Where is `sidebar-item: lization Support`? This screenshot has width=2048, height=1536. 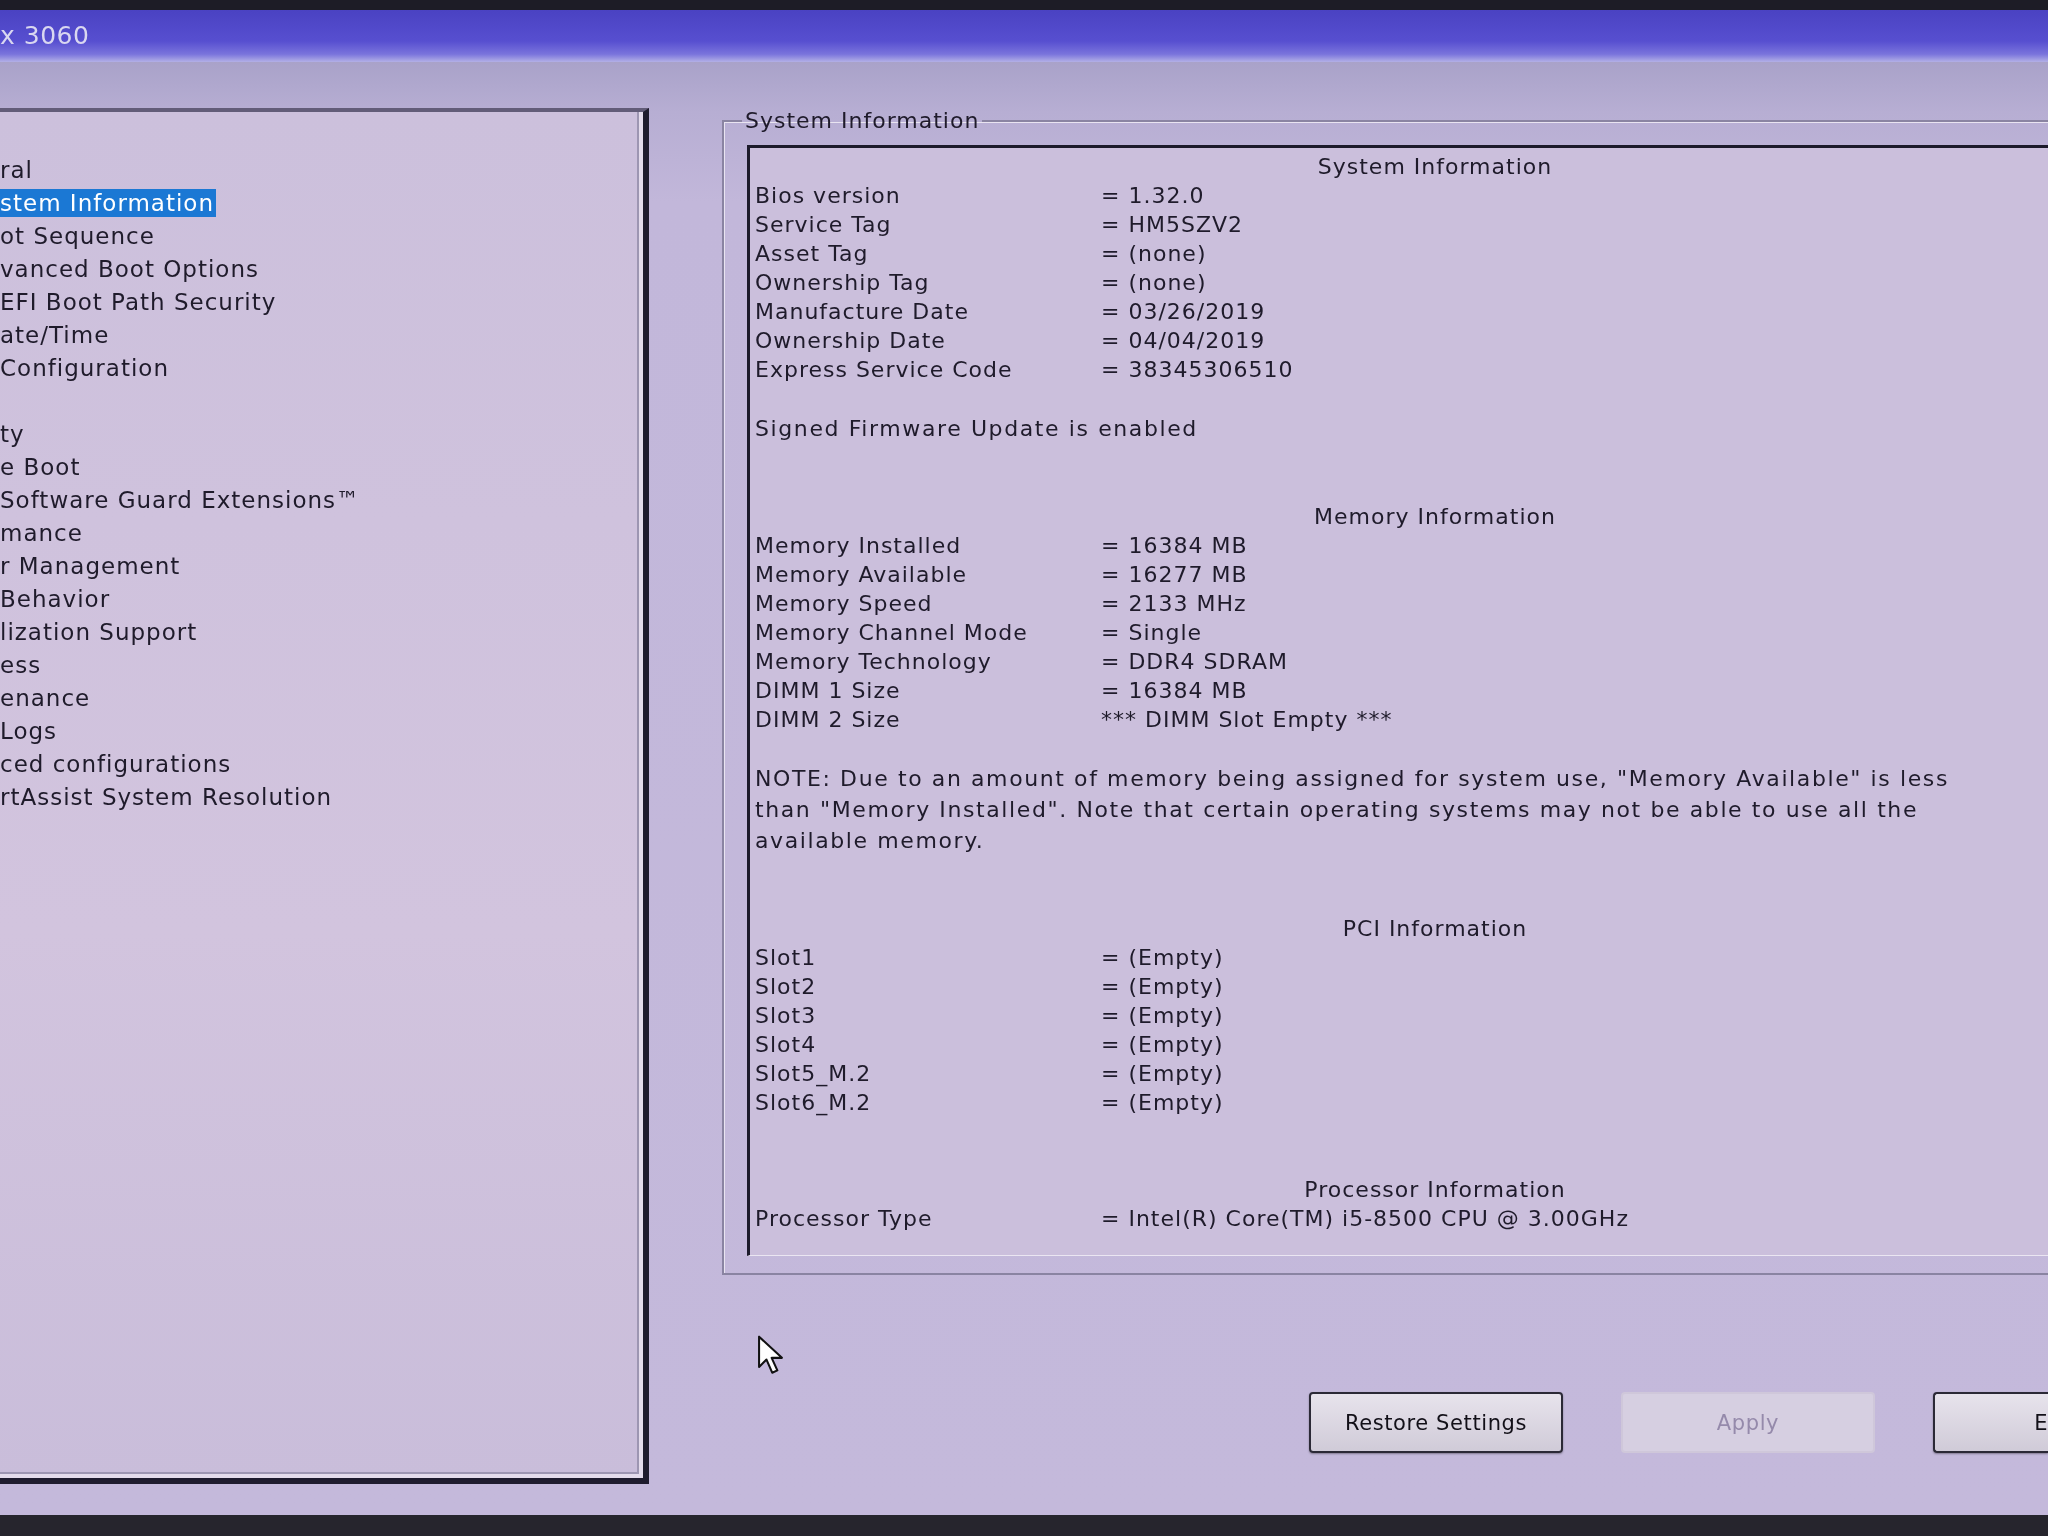 sidebar-item: lization Support is located at coordinates (100, 632).